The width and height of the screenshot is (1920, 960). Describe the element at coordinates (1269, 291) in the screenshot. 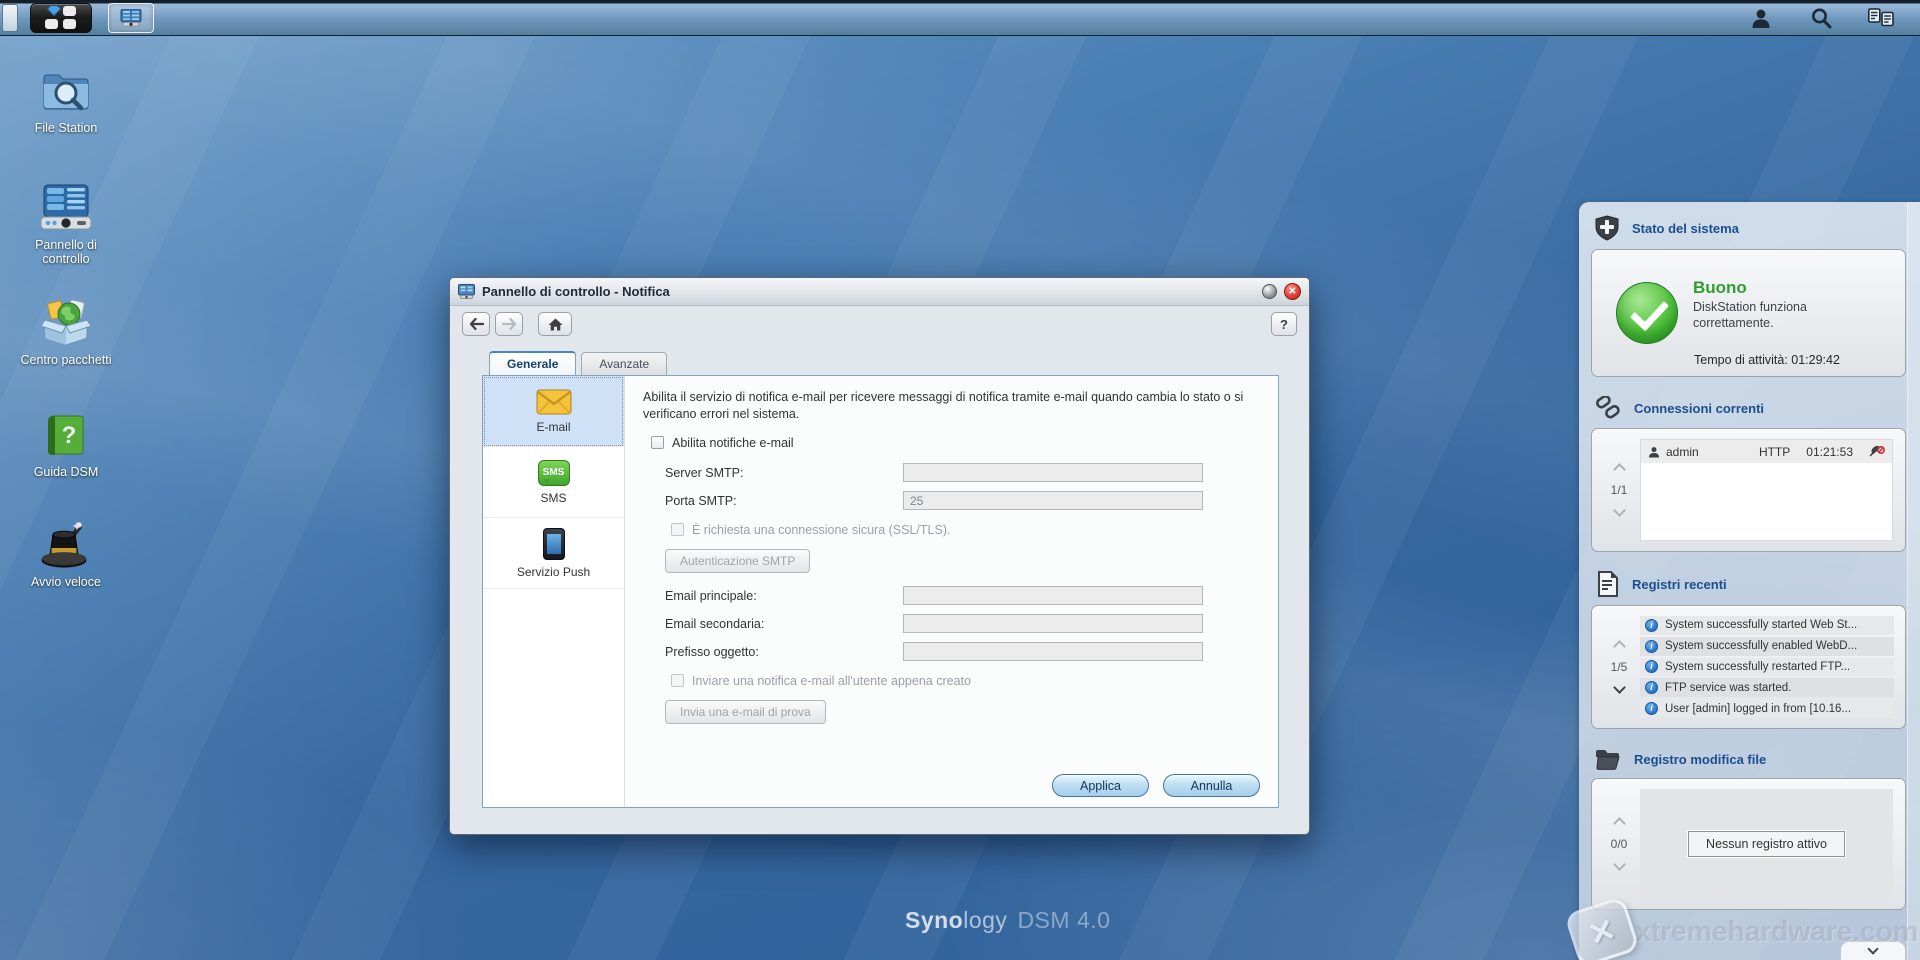

I see `minimize-button` at that location.